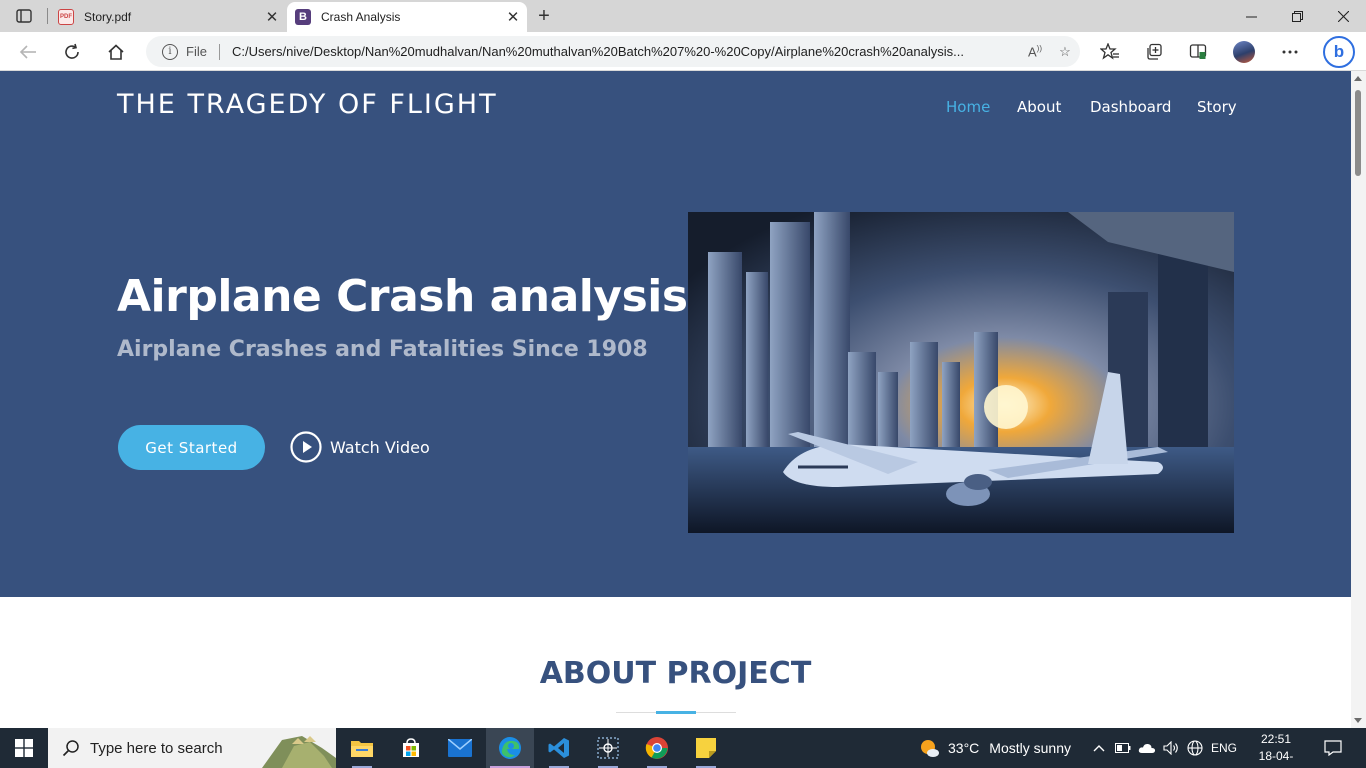 Image resolution: width=1366 pixels, height=768 pixels. Describe the element at coordinates (1276, 739) in the screenshot. I see `clock-time: 22:51` at that location.